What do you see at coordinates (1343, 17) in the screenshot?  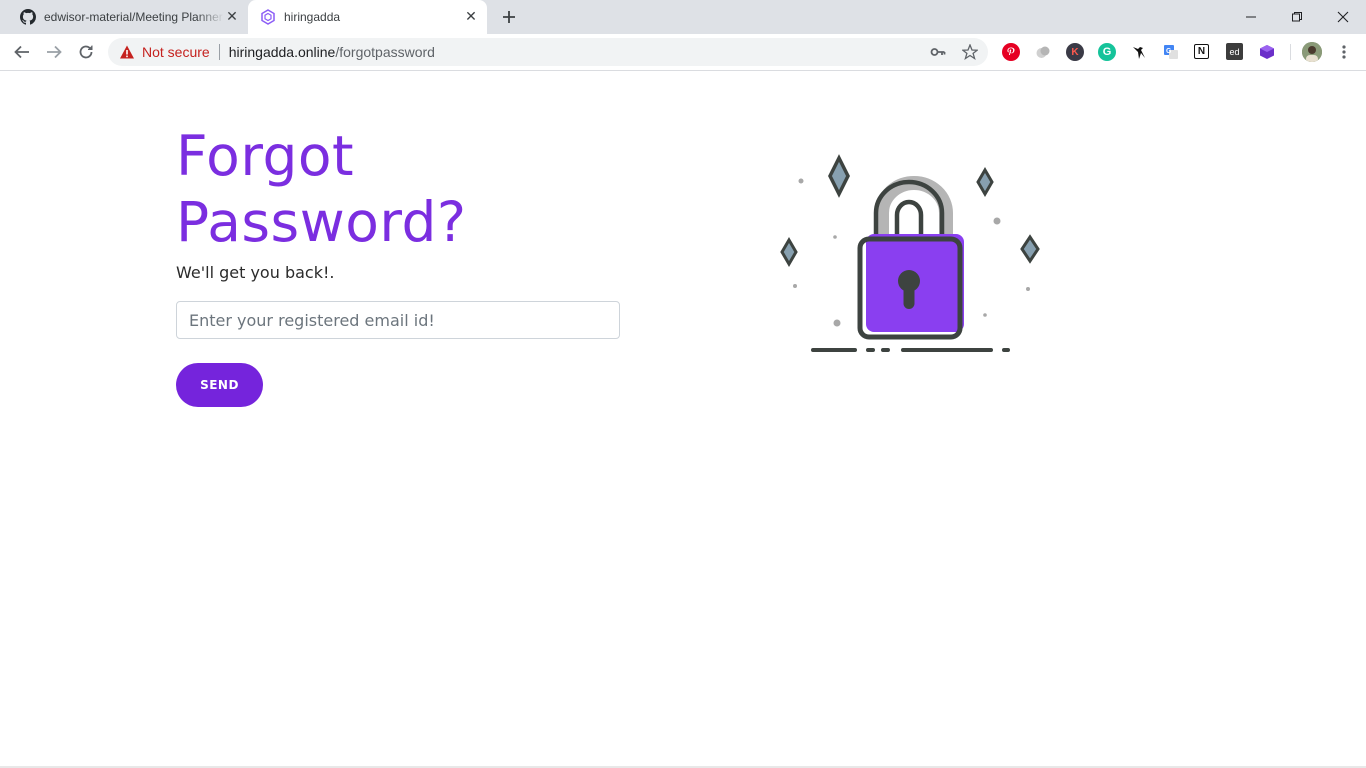 I see `close-window-button` at bounding box center [1343, 17].